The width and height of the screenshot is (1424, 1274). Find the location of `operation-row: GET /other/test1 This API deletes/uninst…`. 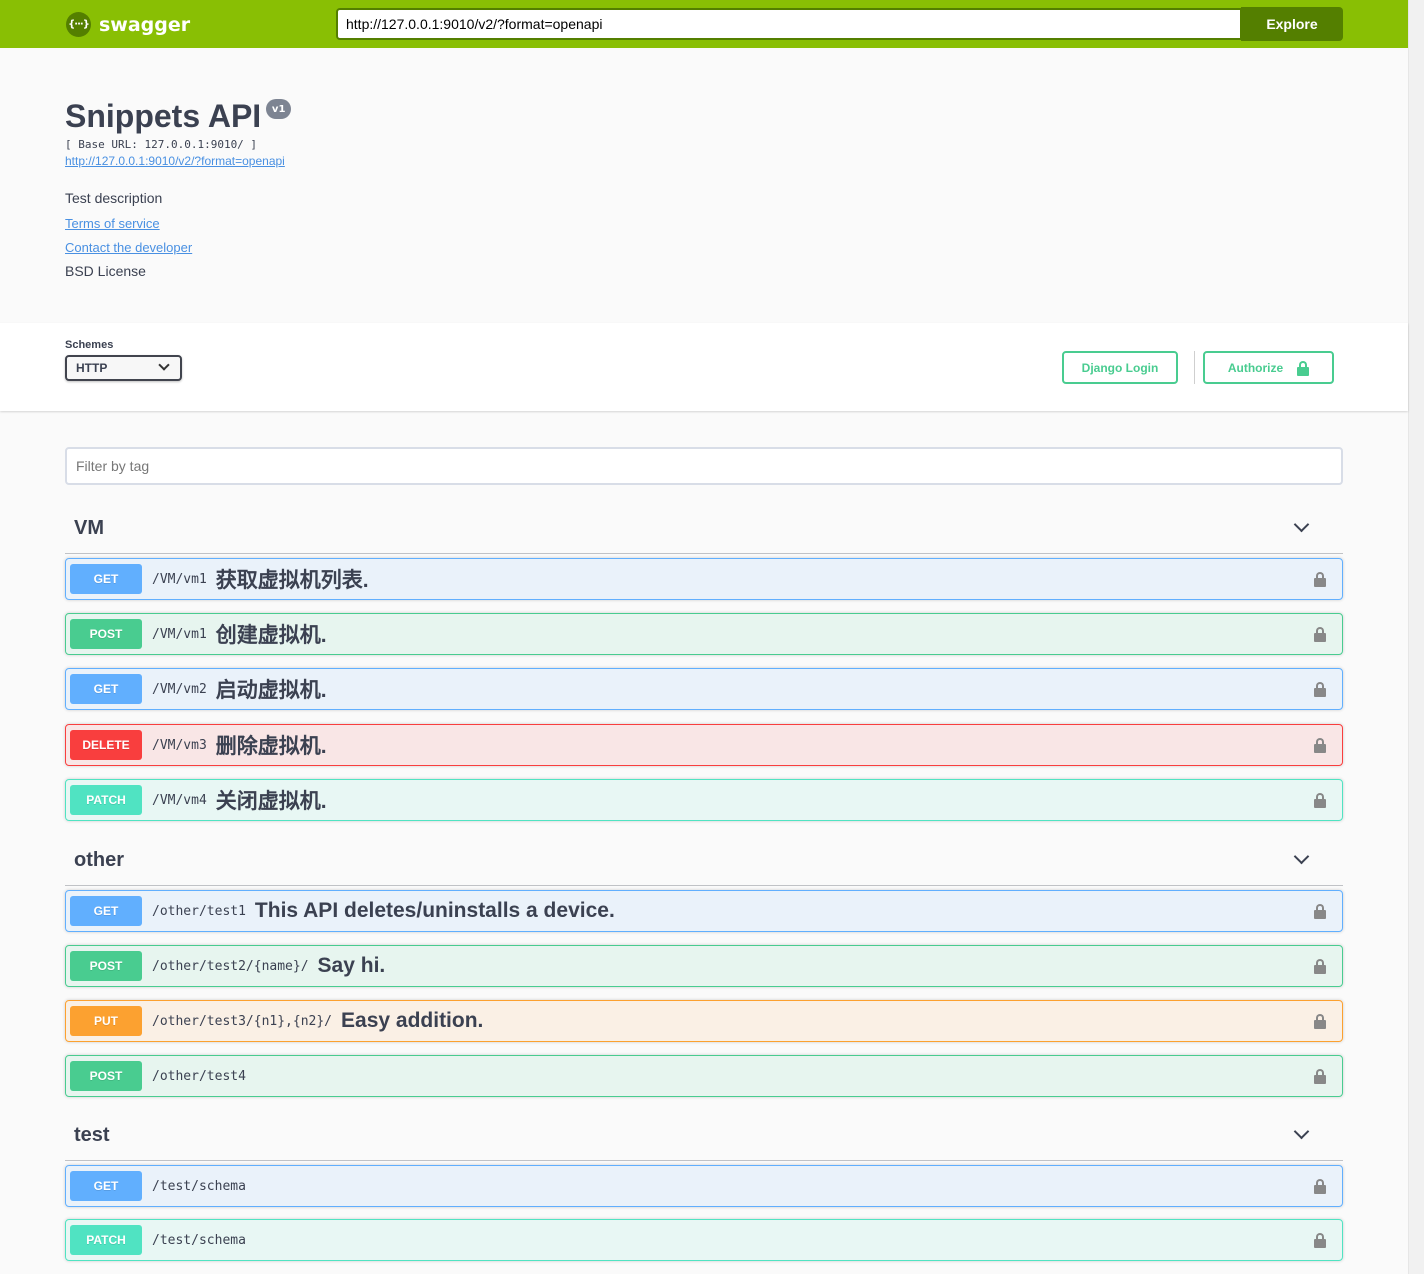

operation-row: GET /other/test1 This API deletes/uninst… is located at coordinates (704, 911).